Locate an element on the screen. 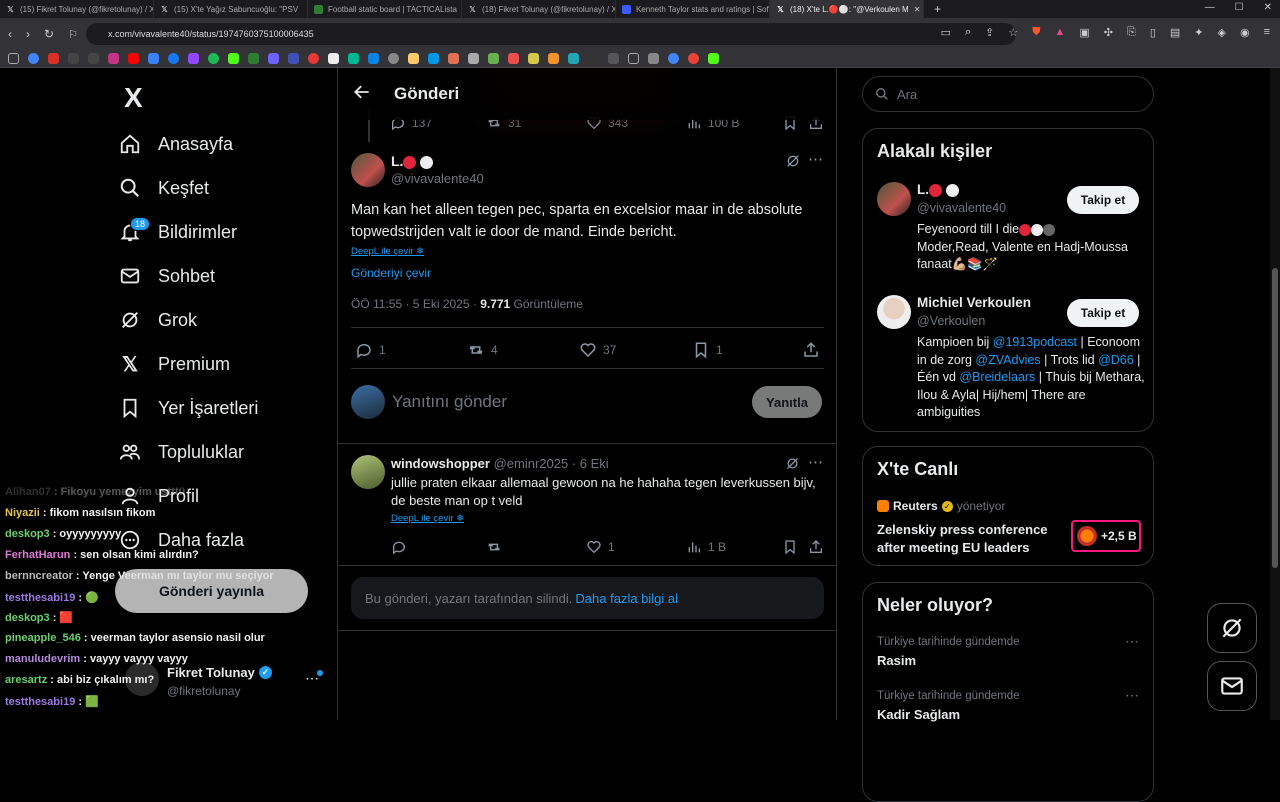 This screenshot has height=802, width=1280. profile-icon: ◉ is located at coordinates (1245, 32).